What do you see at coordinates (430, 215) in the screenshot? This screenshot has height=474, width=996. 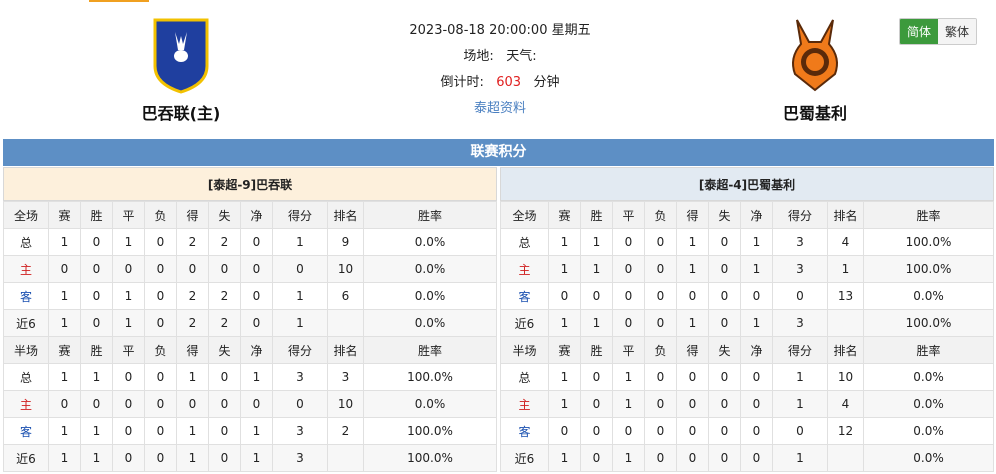 I see `column-header: 胜率` at bounding box center [430, 215].